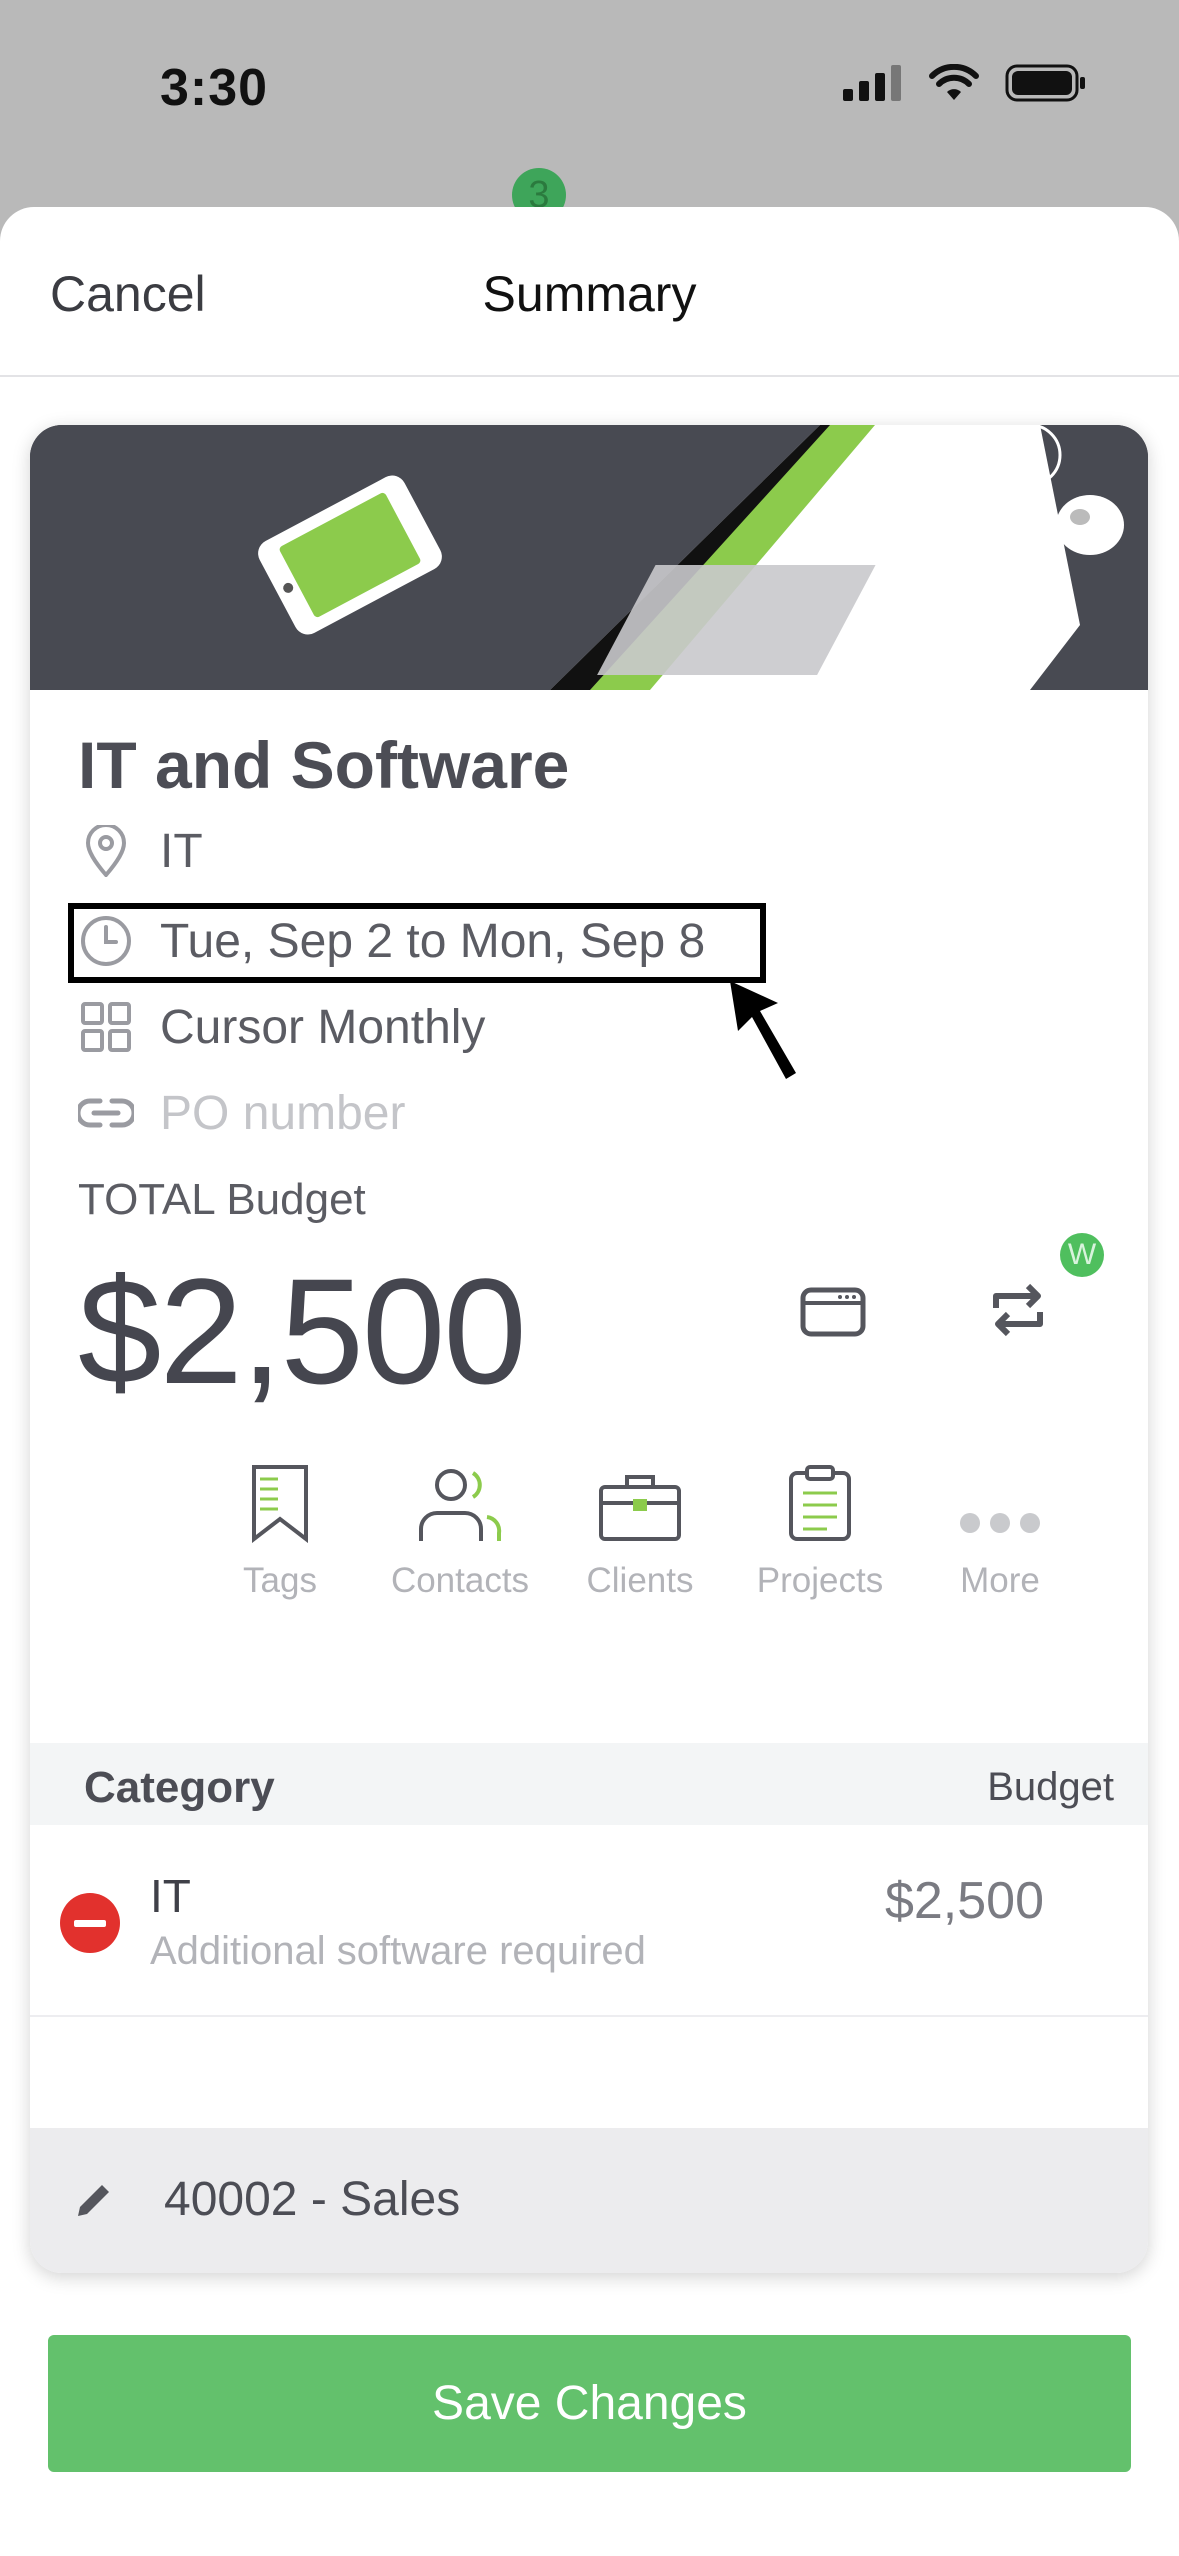 Image resolution: width=1179 pixels, height=2556 pixels. I want to click on frequency-row: Cursor Monthly, so click(281, 1027).